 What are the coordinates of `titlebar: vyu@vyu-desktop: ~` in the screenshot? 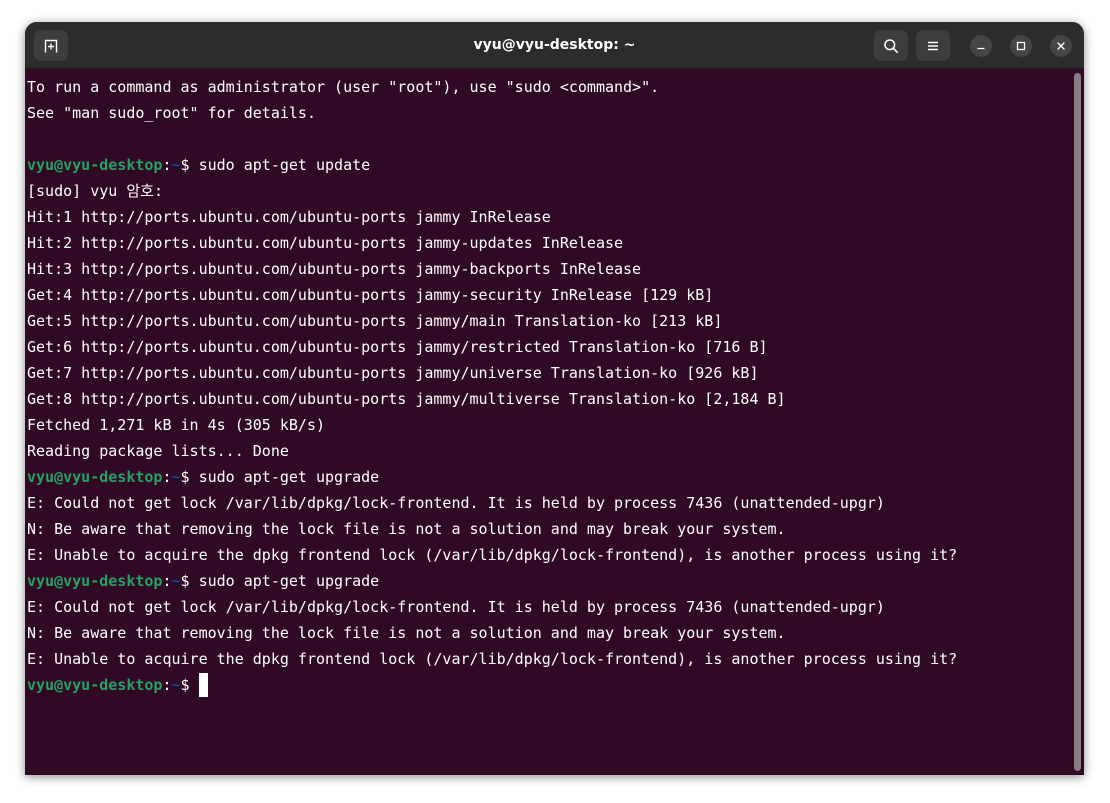 It's located at (554, 45).